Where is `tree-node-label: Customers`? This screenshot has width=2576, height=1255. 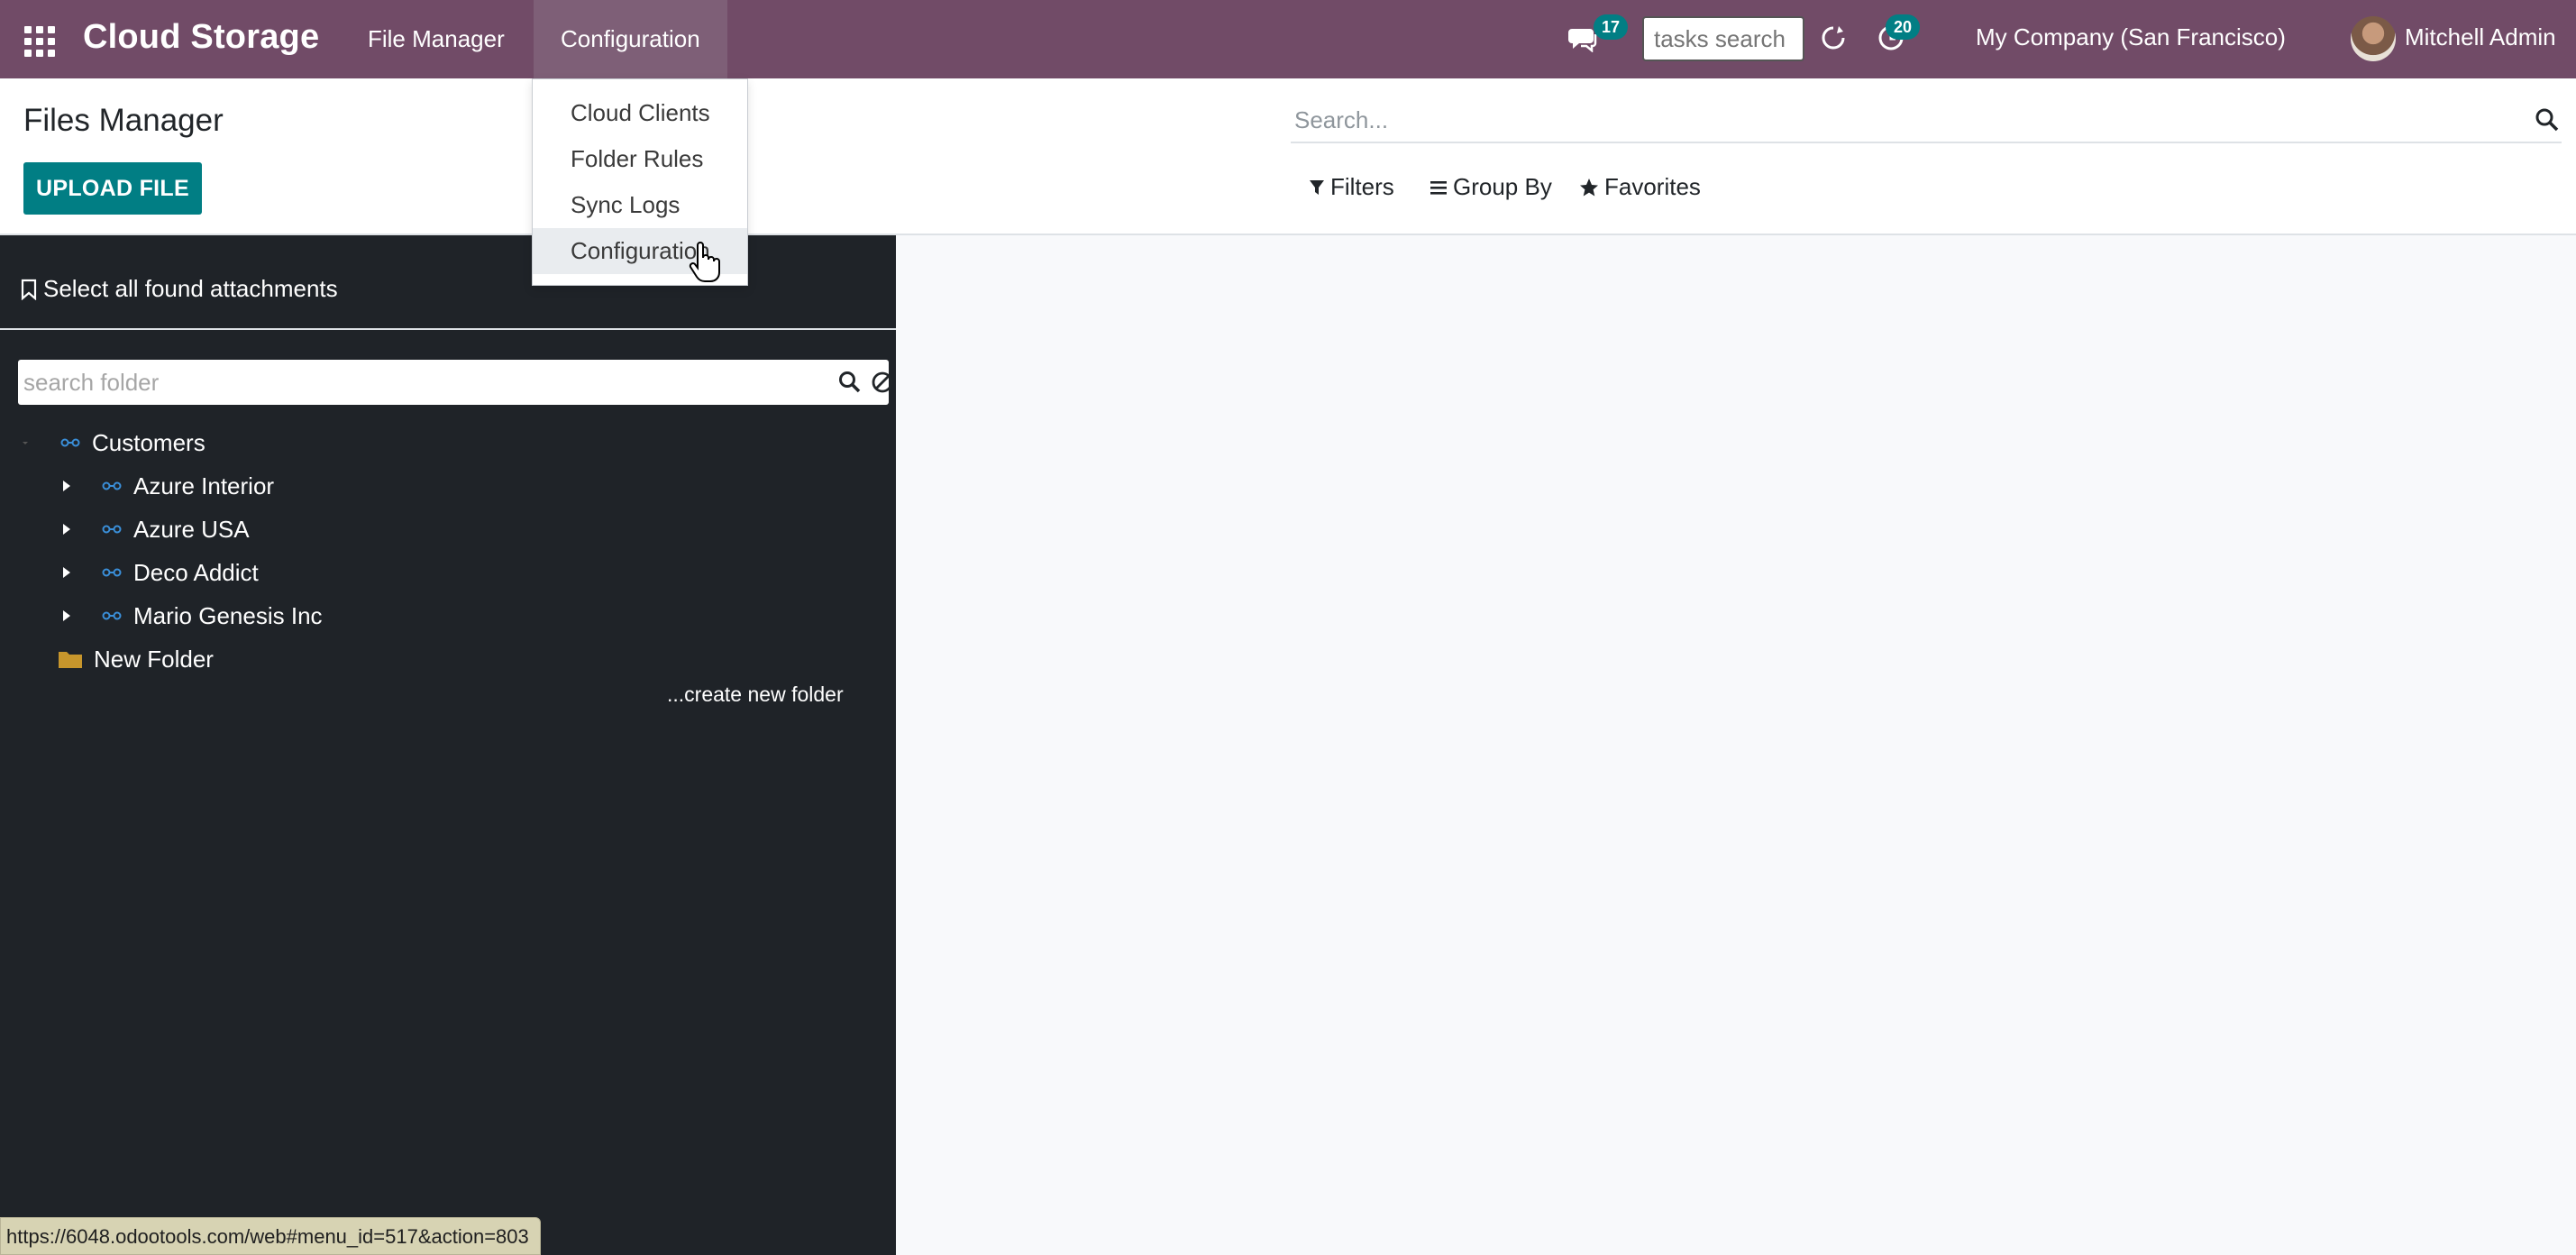 tree-node-label: Customers is located at coordinates (149, 442).